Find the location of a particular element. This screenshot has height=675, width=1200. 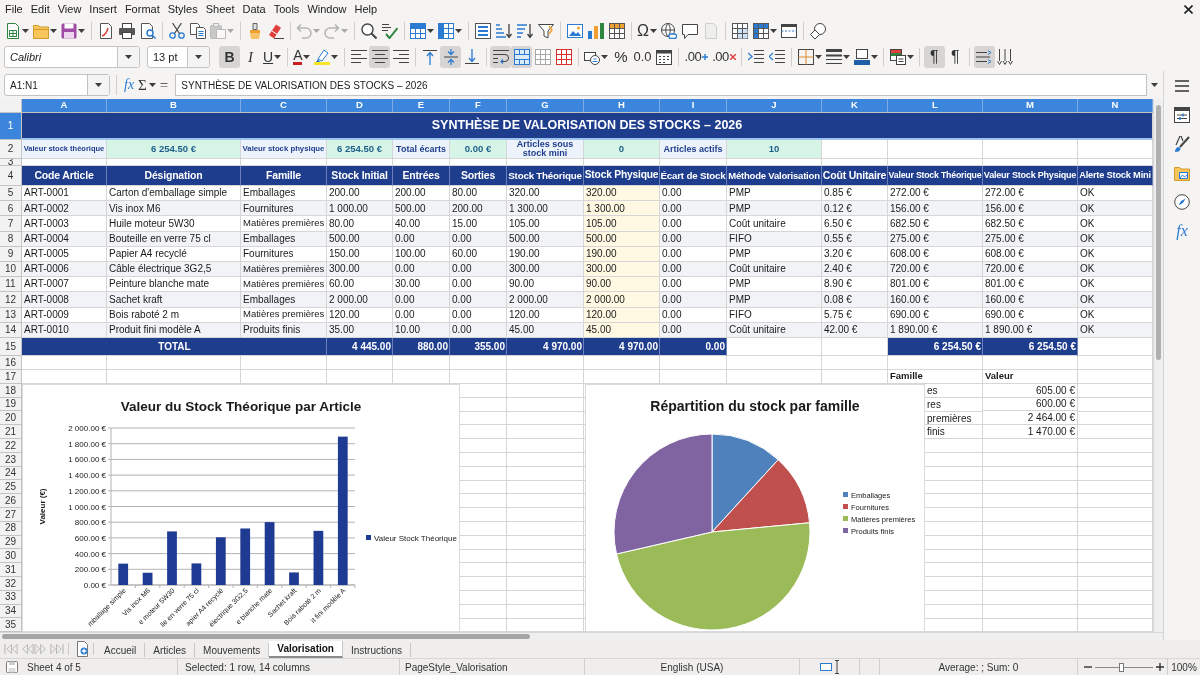

formula-input: SYNTHÈSE DE VALORISATION DES STOCKS – 2026 is located at coordinates (661, 85).